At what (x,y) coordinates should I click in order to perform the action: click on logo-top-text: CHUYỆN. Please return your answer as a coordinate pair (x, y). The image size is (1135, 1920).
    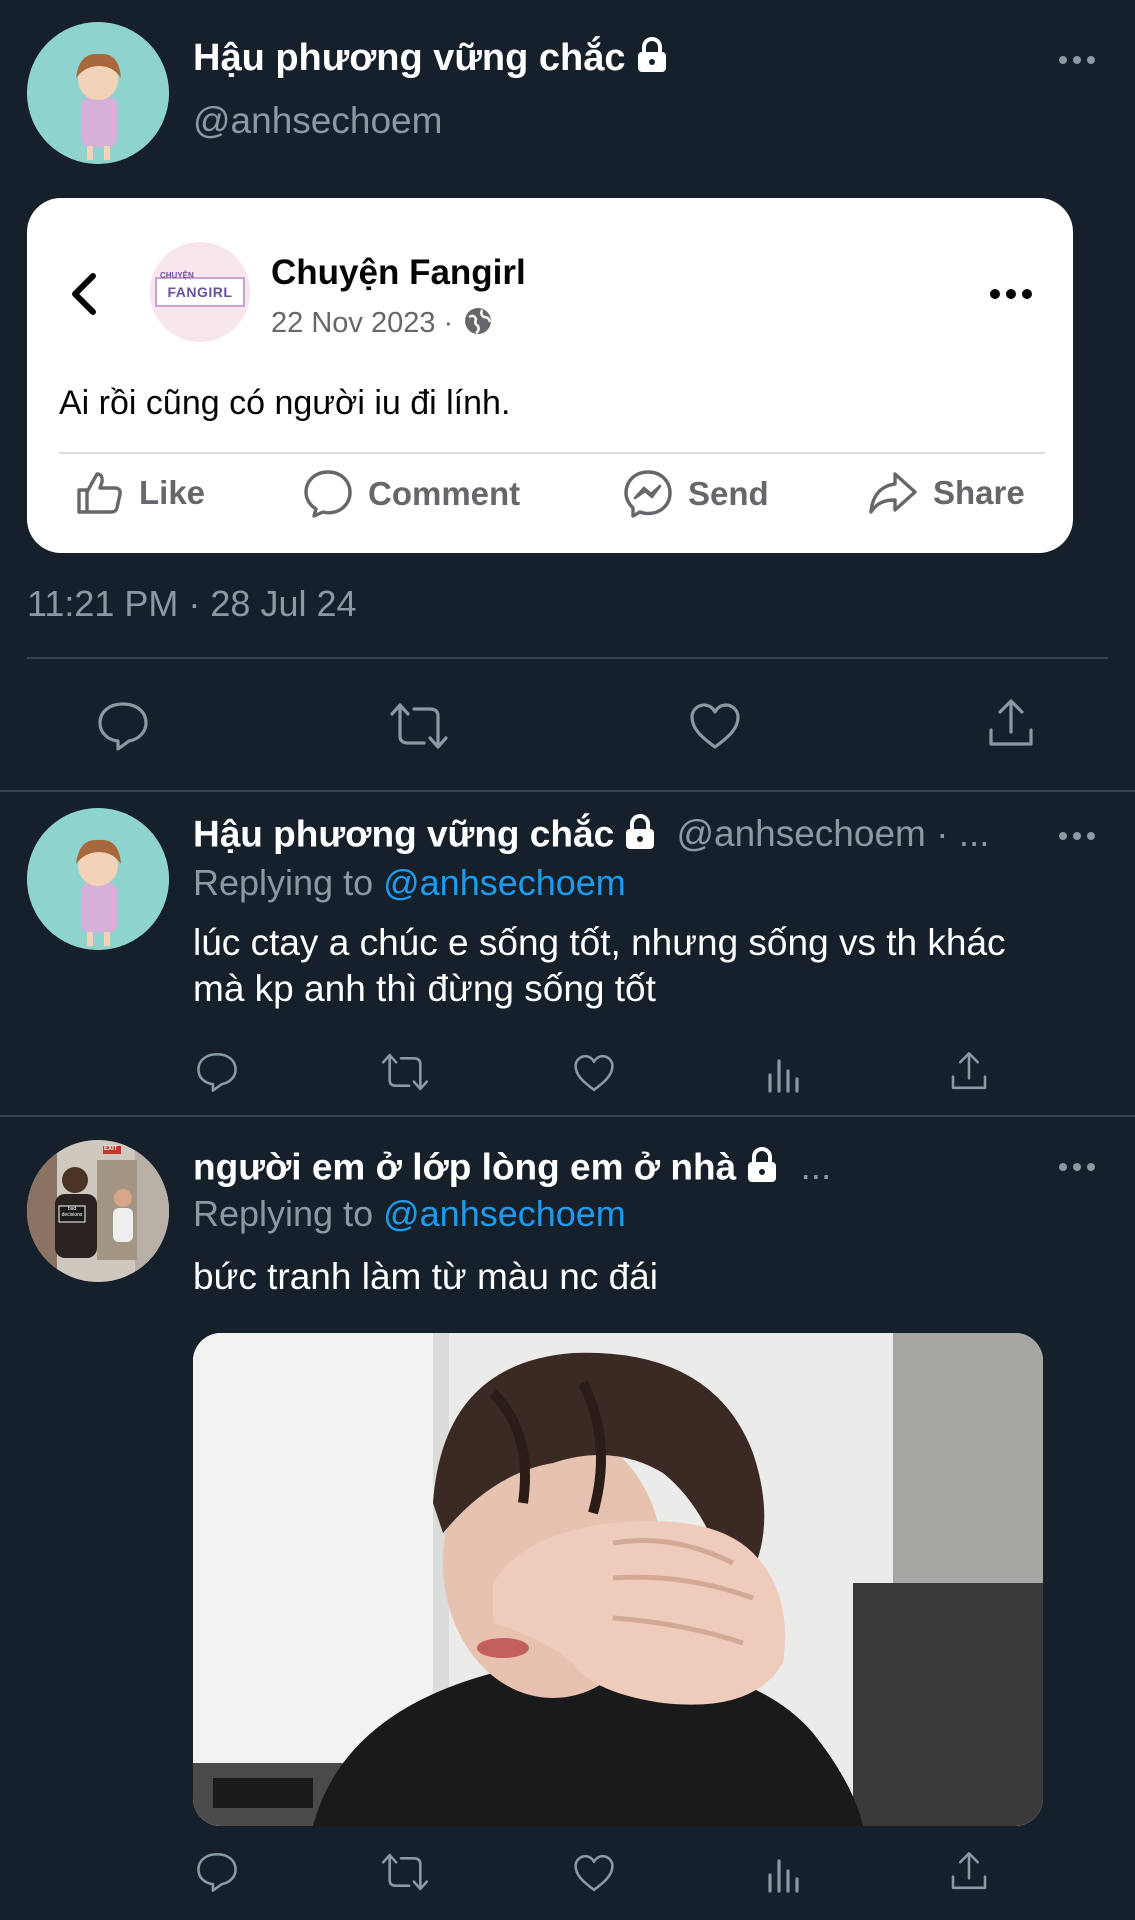
    Looking at the image, I should click on (177, 275).